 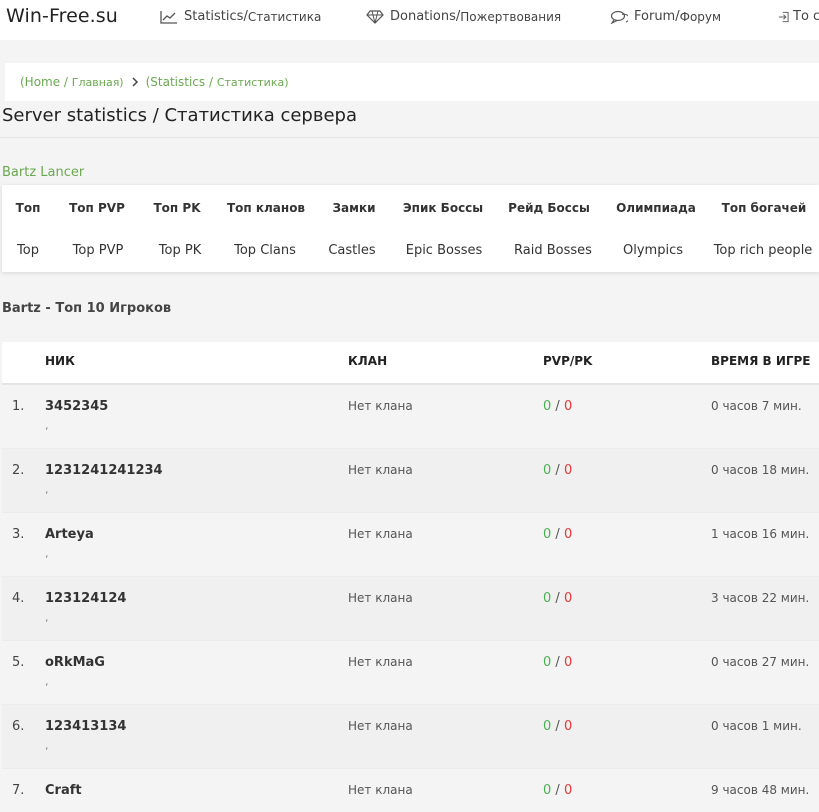 I want to click on header-clan: КЛАН, so click(x=368, y=361).